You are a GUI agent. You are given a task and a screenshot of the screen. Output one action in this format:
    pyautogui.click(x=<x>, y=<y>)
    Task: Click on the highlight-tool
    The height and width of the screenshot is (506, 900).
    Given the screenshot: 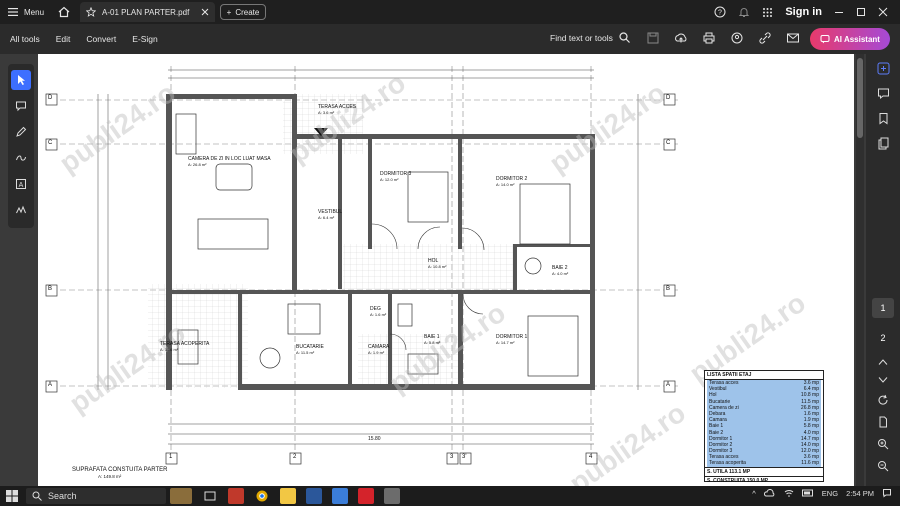 What is the action you would take?
    pyautogui.click(x=21, y=132)
    